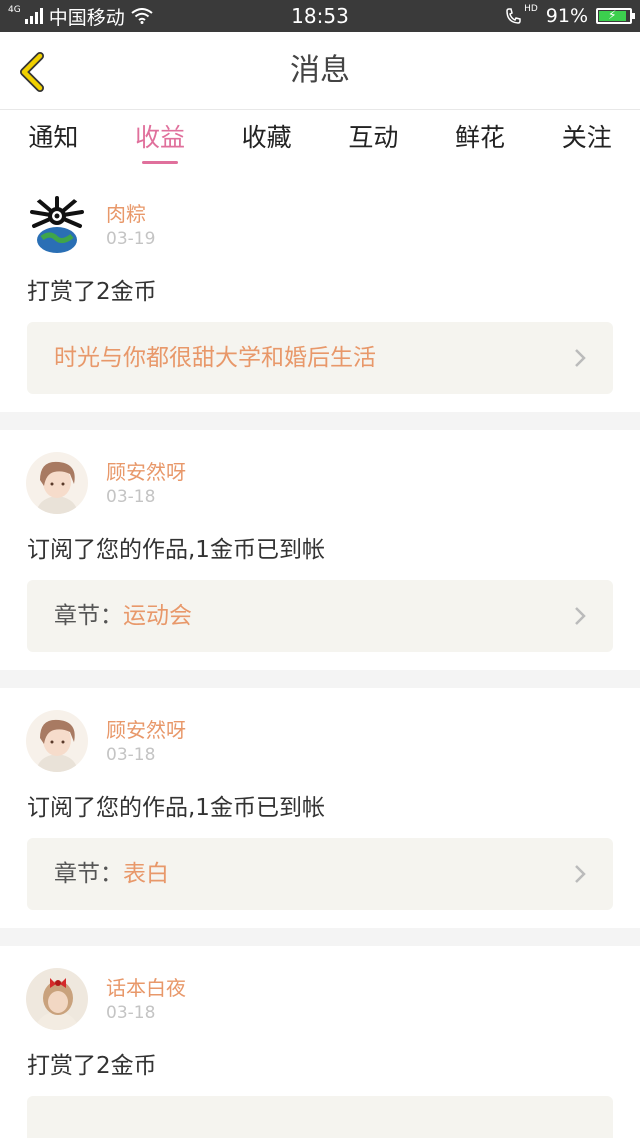  I want to click on work-reference-link, so click(320, 1117).